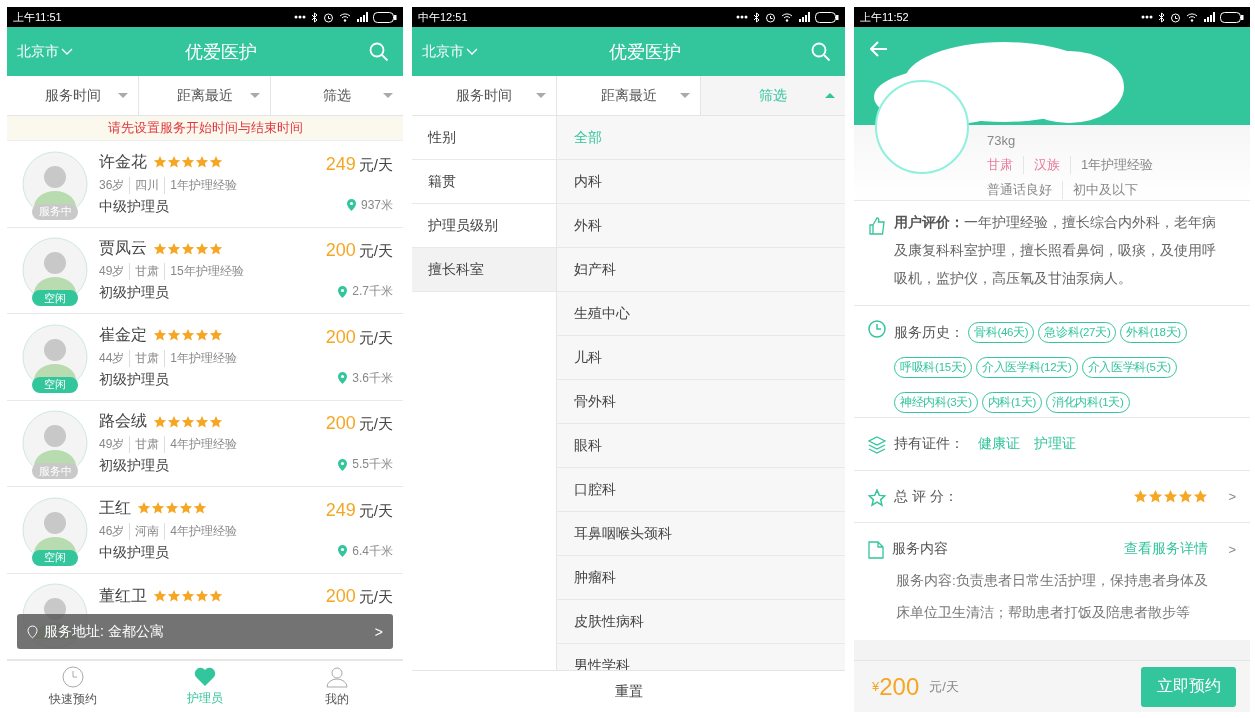 This screenshot has height=718, width=1255. I want to click on department-item: 耳鼻咽喉头颈科, so click(701, 534).